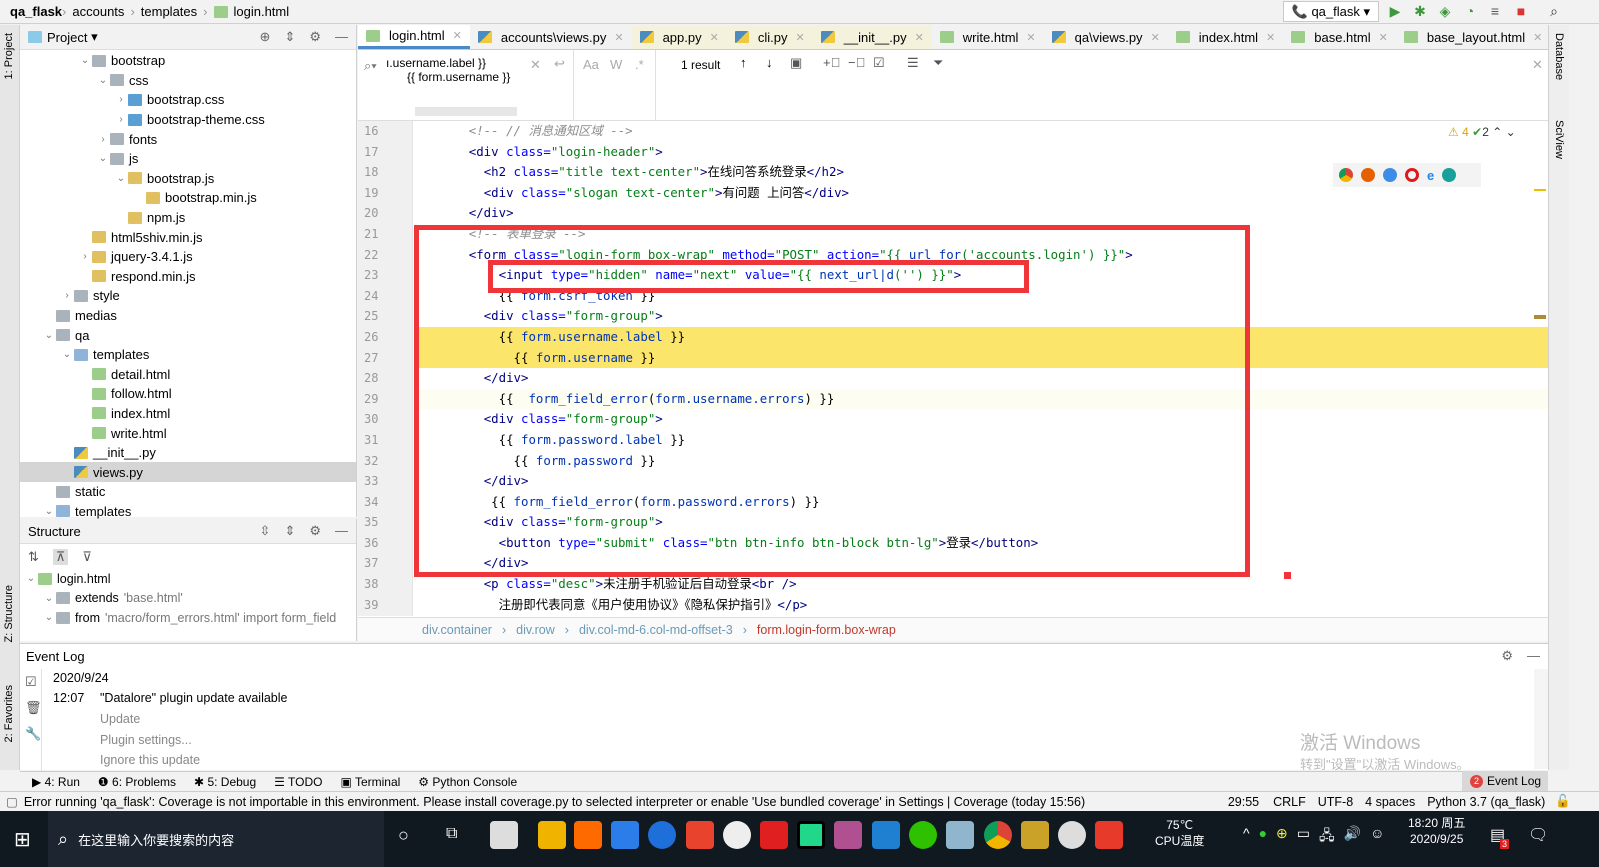 The width and height of the screenshot is (1599, 867). Describe the element at coordinates (370, 782) in the screenshot. I see `tool-window-button: ▣ Terminal` at that location.